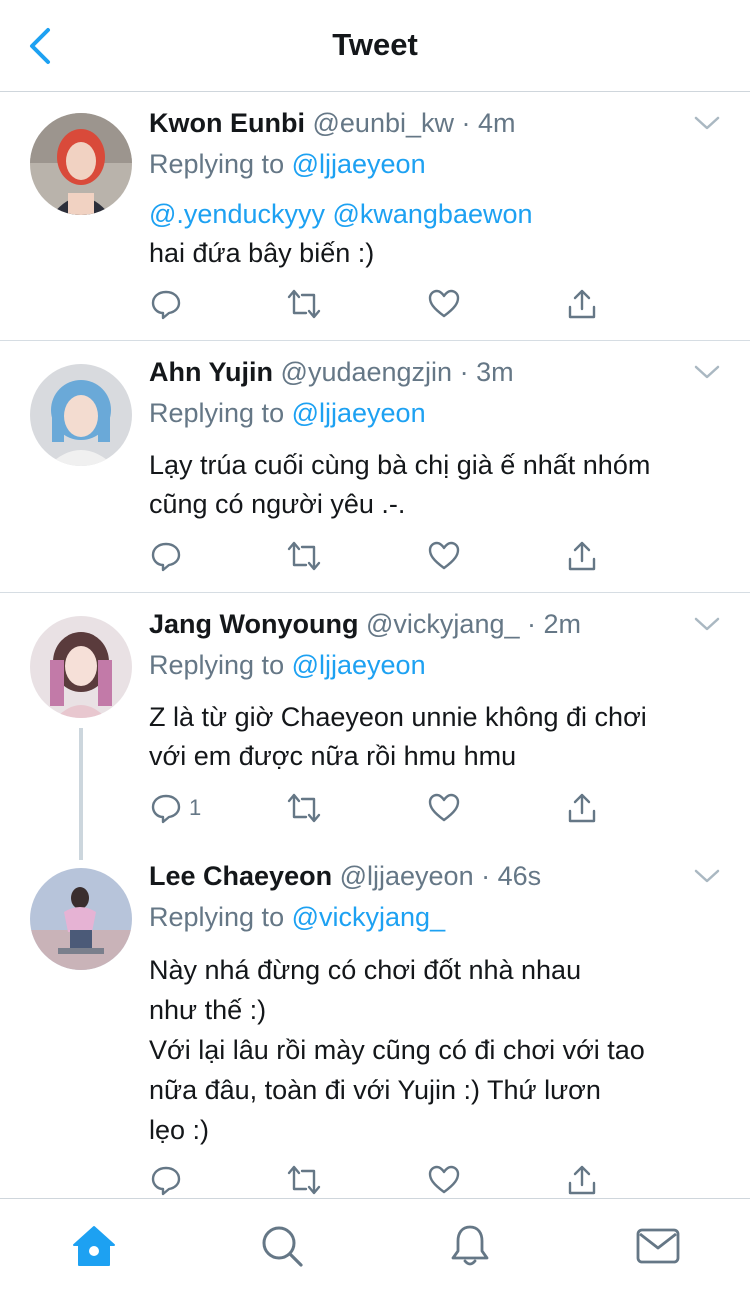 The image size is (750, 1297). What do you see at coordinates (195, 807) in the screenshot?
I see `reply-count: 1` at bounding box center [195, 807].